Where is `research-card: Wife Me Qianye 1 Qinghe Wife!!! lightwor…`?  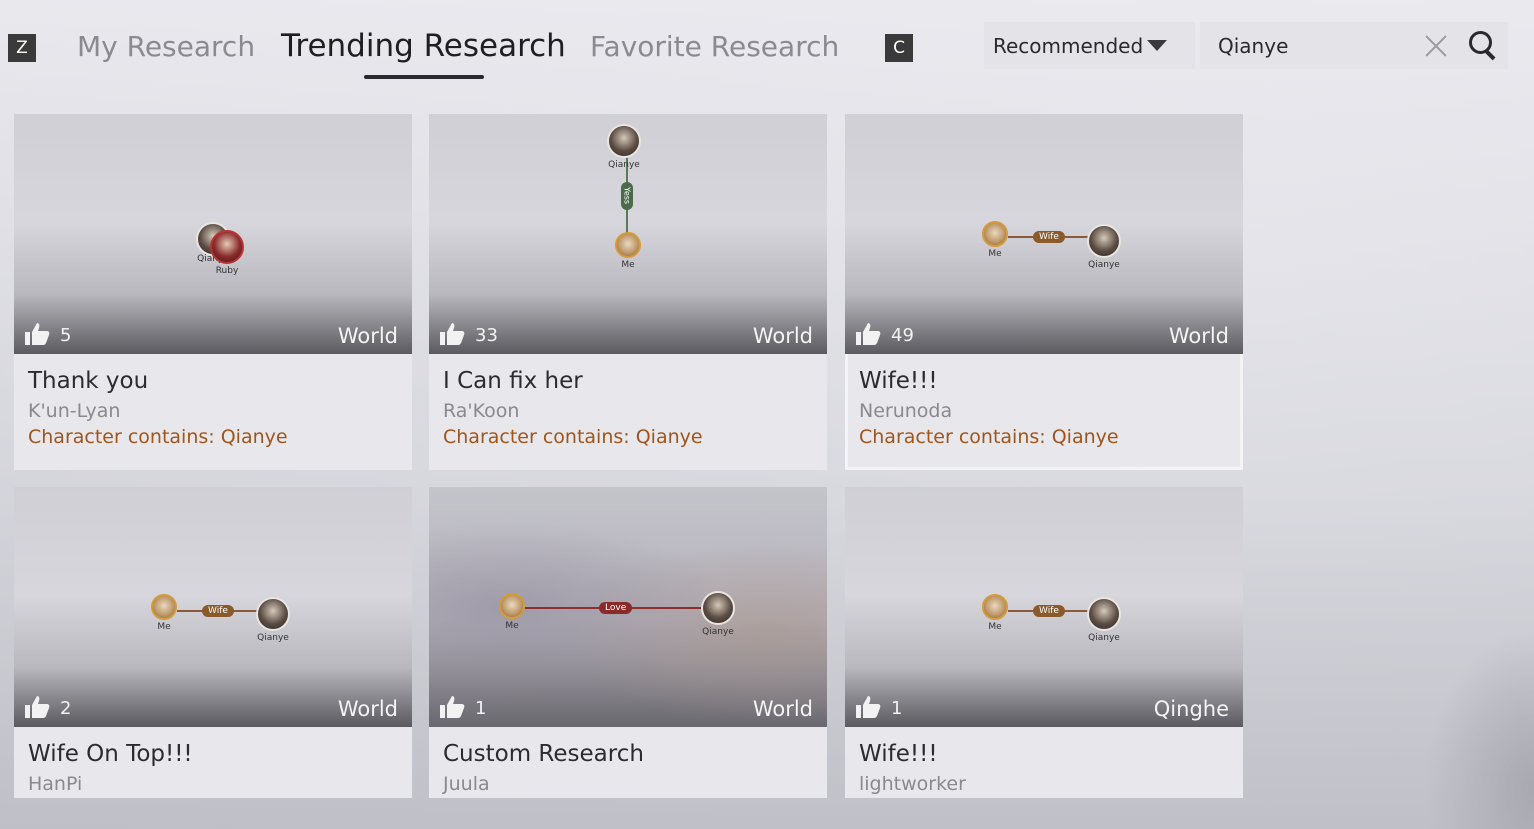
research-card: Wife Me Qianye 1 Qinghe Wife!!! lightwor… is located at coordinates (1044, 642).